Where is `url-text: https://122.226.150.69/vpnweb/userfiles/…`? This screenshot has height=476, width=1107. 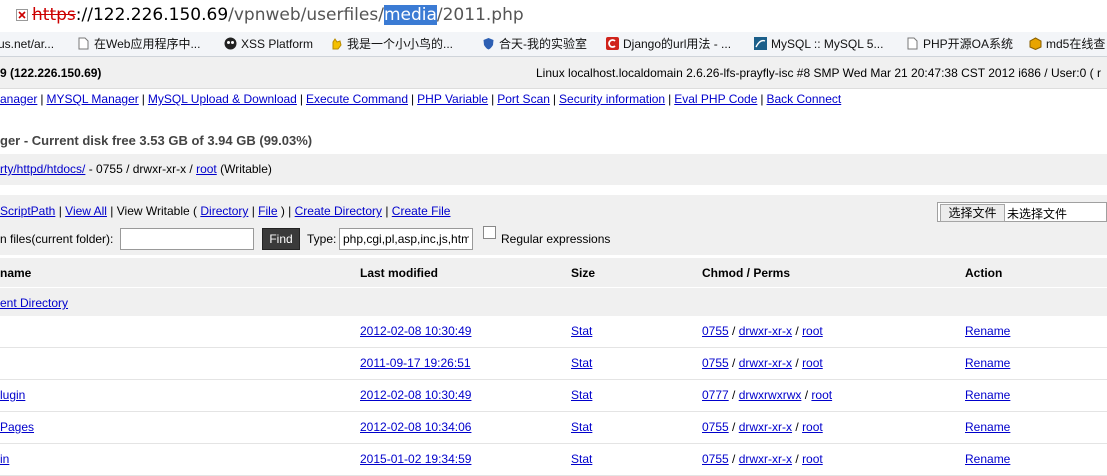 url-text: https://122.226.150.69/vpnweb/userfiles/… is located at coordinates (278, 15).